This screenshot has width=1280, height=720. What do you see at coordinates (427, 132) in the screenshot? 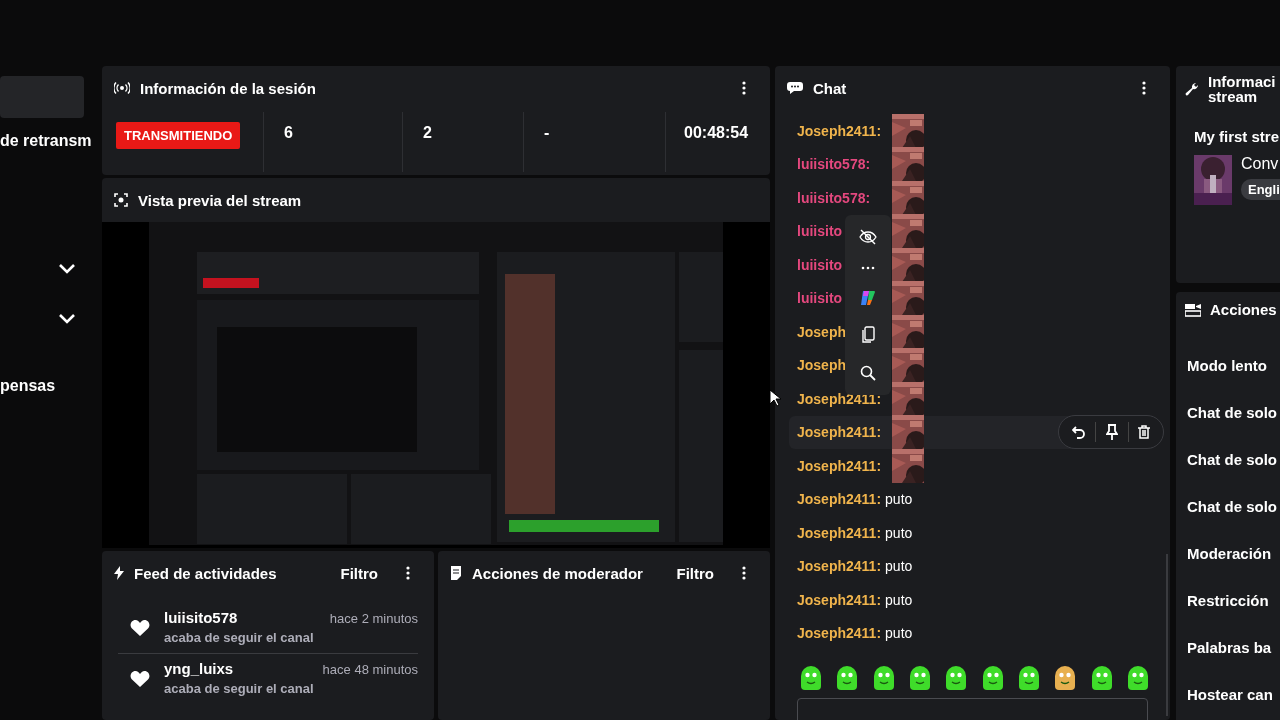
I see `stat-value: 2` at bounding box center [427, 132].